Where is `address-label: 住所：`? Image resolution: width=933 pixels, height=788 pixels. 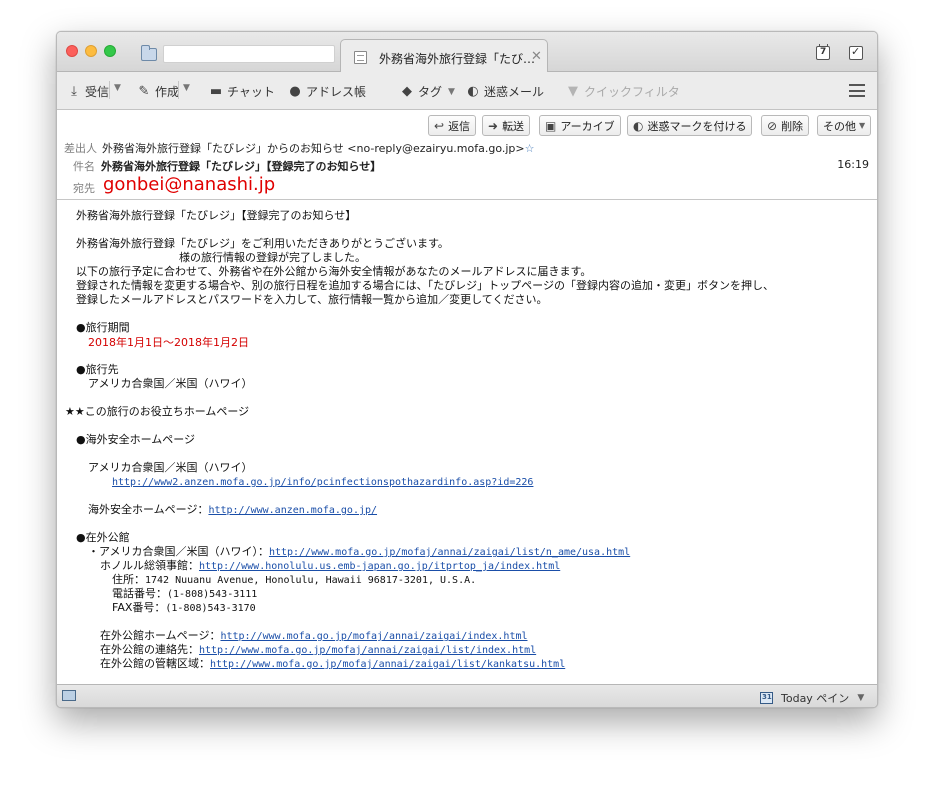 address-label: 住所： is located at coordinates (128, 579).